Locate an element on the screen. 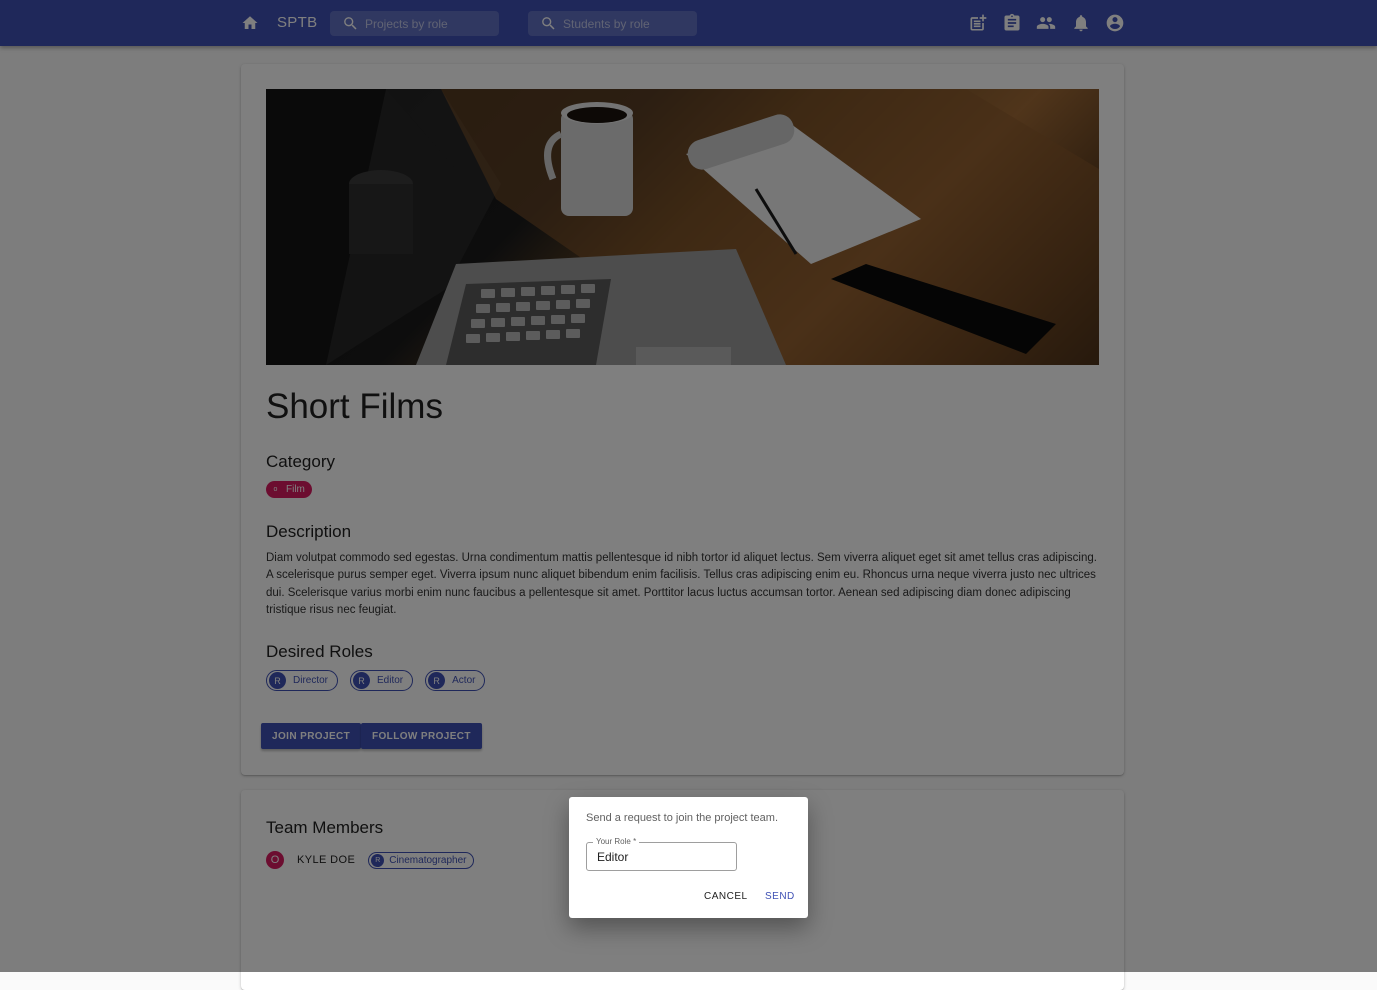 This screenshot has height=990, width=1377. dialog-message: Send a request to join the project team. is located at coordinates (682, 818).